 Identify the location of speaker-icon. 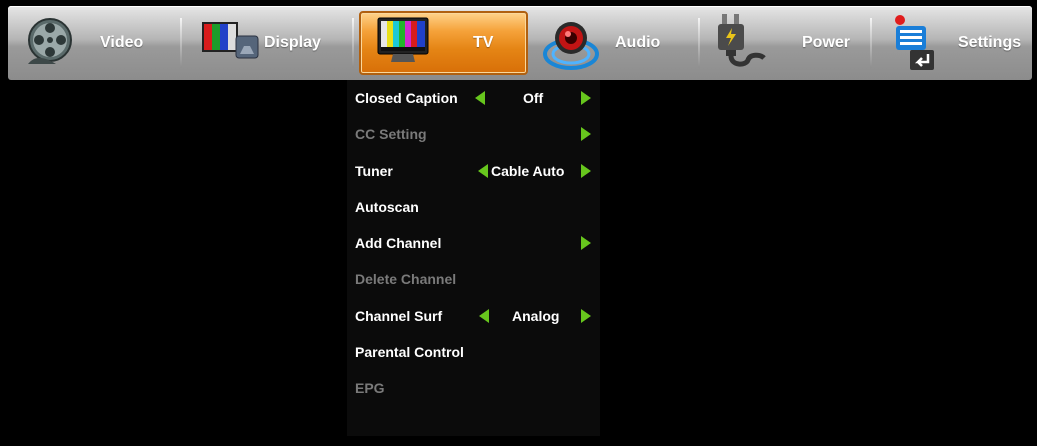
(571, 46).